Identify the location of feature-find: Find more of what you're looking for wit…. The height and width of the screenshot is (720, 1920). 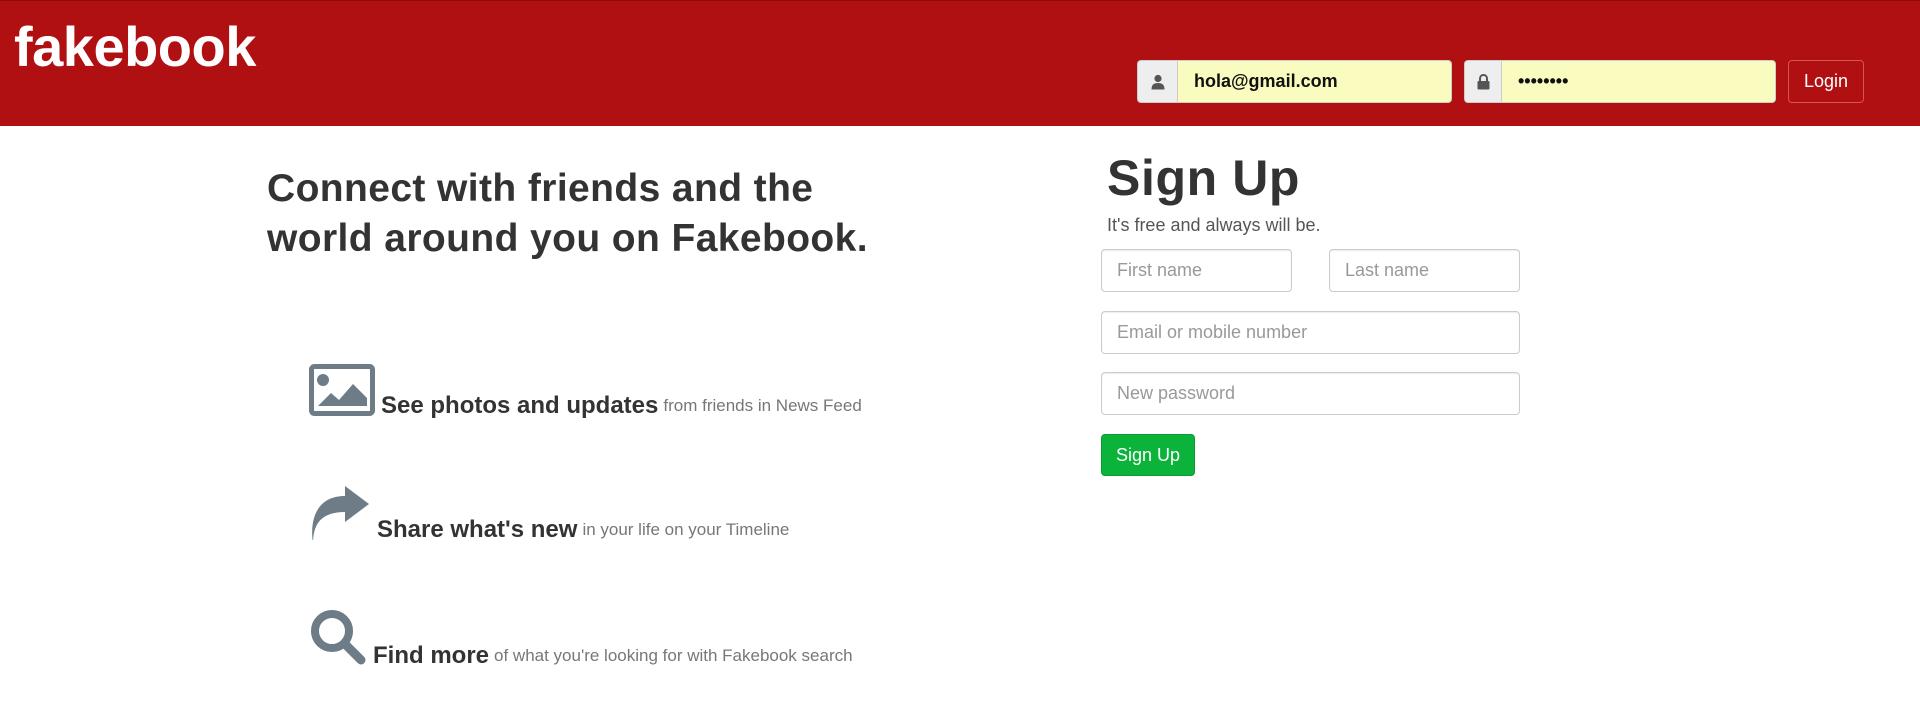
(581, 639).